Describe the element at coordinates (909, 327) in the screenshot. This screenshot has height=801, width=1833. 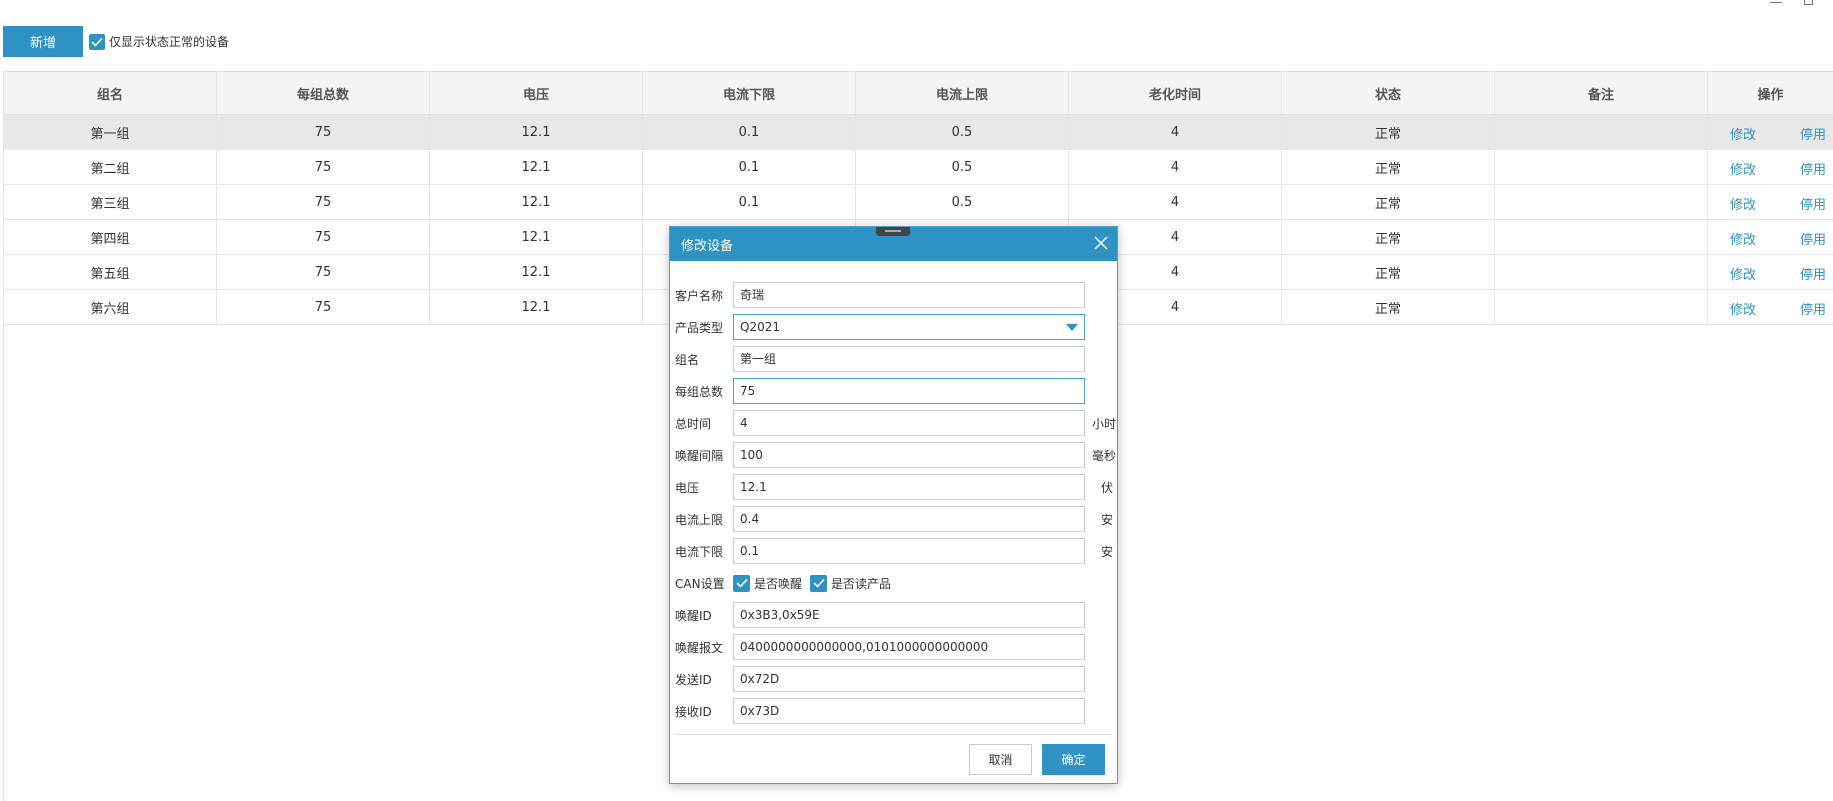
I see `product-type-select: Q2021` at that location.